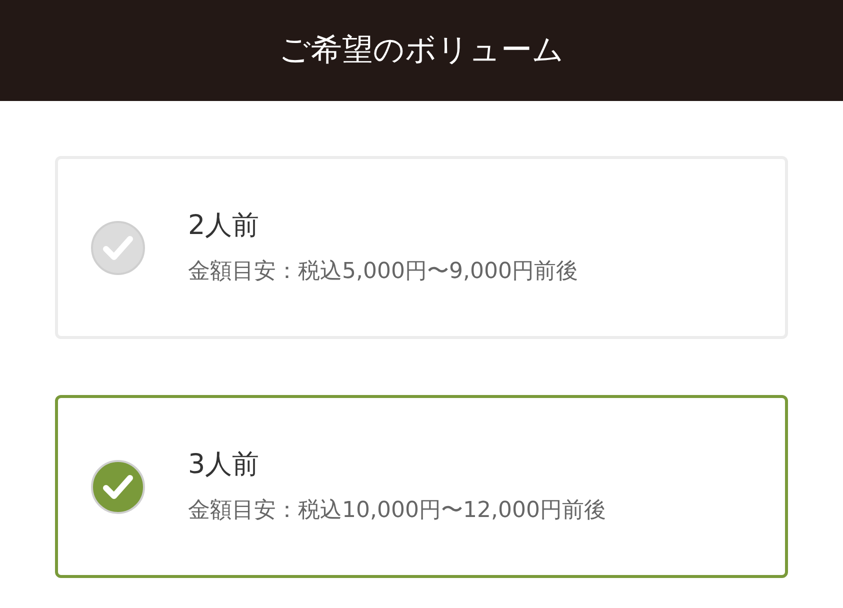 Image resolution: width=843 pixels, height=608 pixels. What do you see at coordinates (224, 225) in the screenshot?
I see `option-label: 2人前` at bounding box center [224, 225].